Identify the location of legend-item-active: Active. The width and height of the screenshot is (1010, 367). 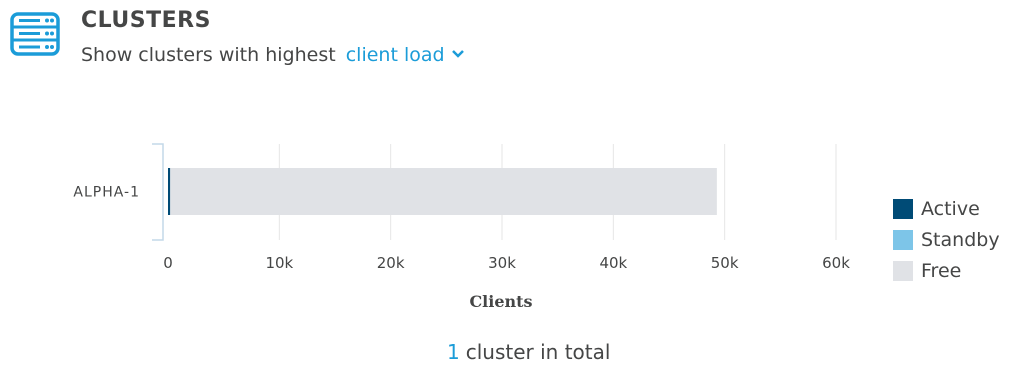
(946, 208).